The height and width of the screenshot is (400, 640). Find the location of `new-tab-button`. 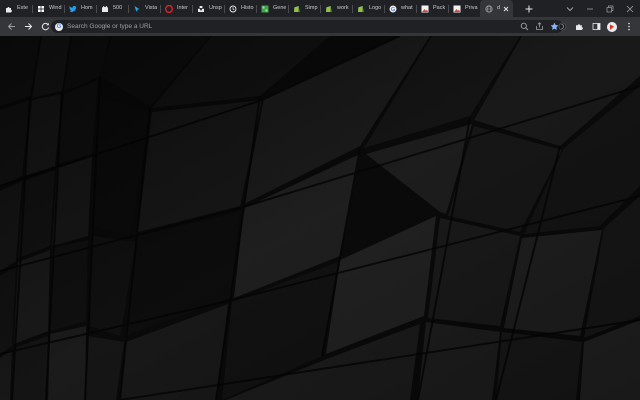

new-tab-button is located at coordinates (529, 9).